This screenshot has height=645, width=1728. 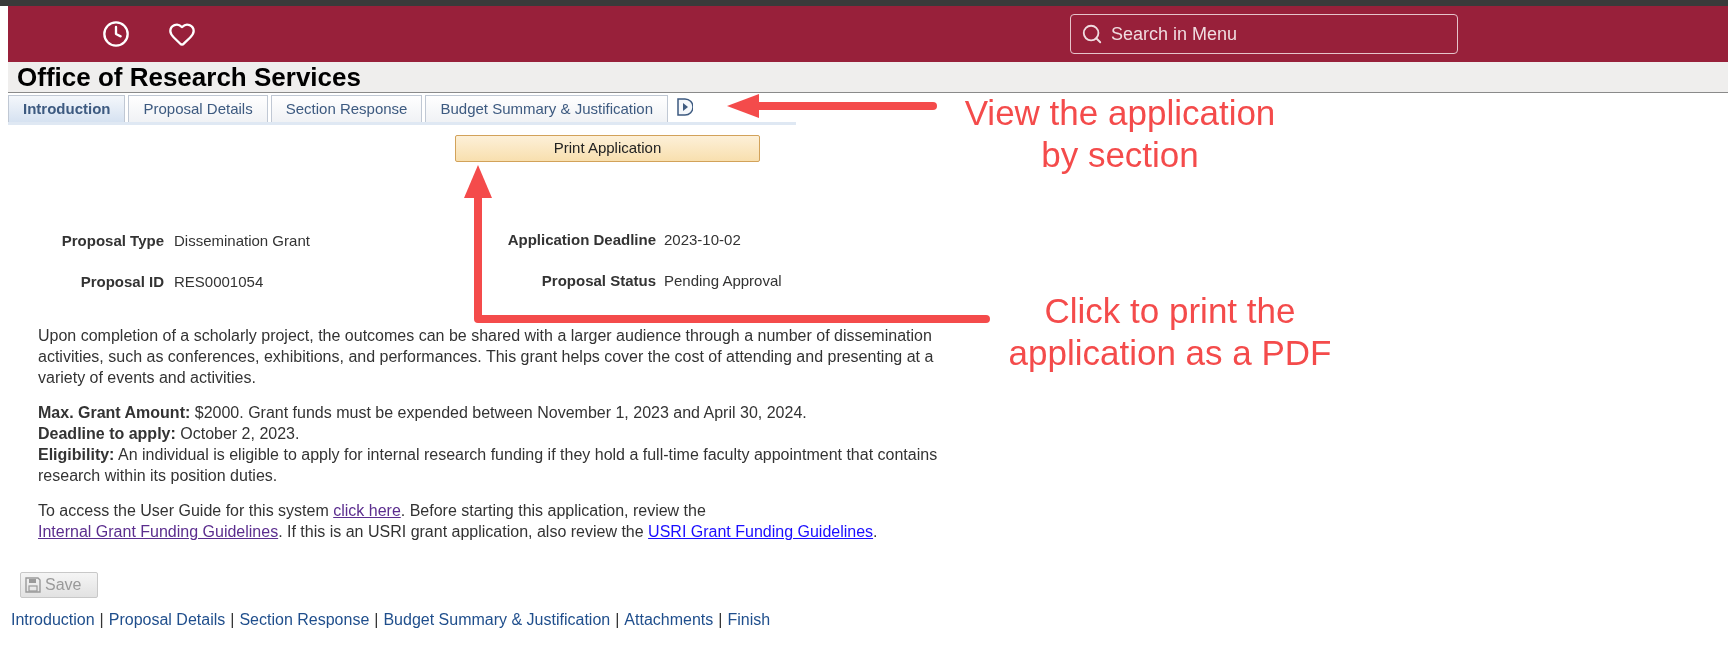 I want to click on field-label: Application Deadline, so click(x=581, y=239).